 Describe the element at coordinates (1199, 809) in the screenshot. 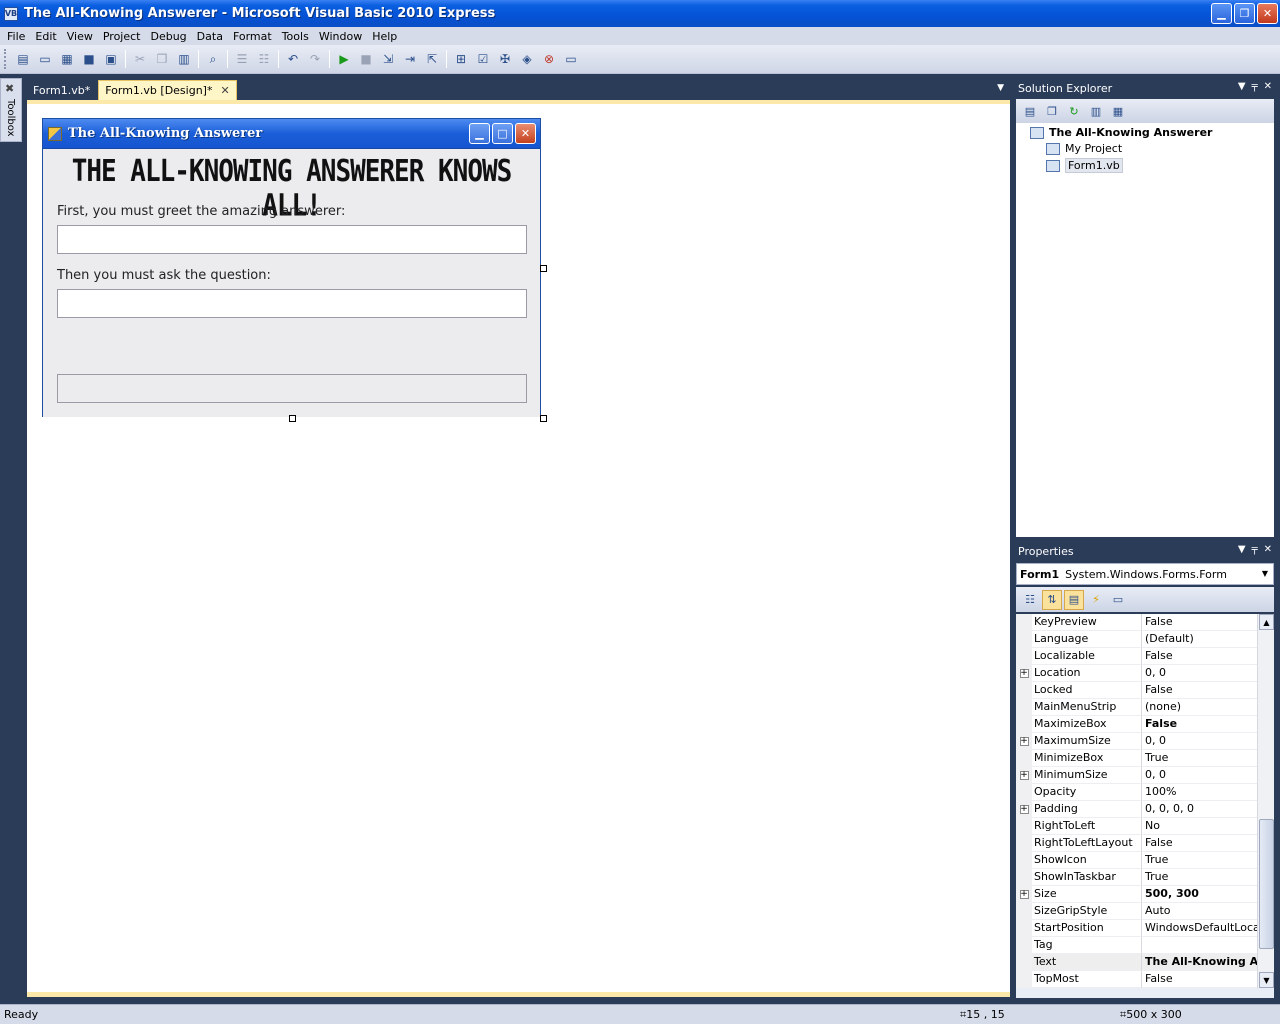

I see `property-value: 0, 0, 0, 0` at that location.